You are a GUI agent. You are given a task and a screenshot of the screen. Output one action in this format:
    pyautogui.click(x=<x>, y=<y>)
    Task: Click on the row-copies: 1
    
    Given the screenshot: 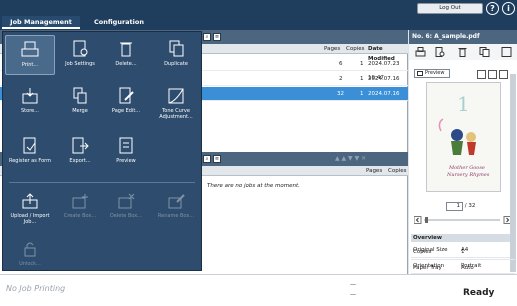 What is the action you would take?
    pyautogui.click(x=362, y=64)
    